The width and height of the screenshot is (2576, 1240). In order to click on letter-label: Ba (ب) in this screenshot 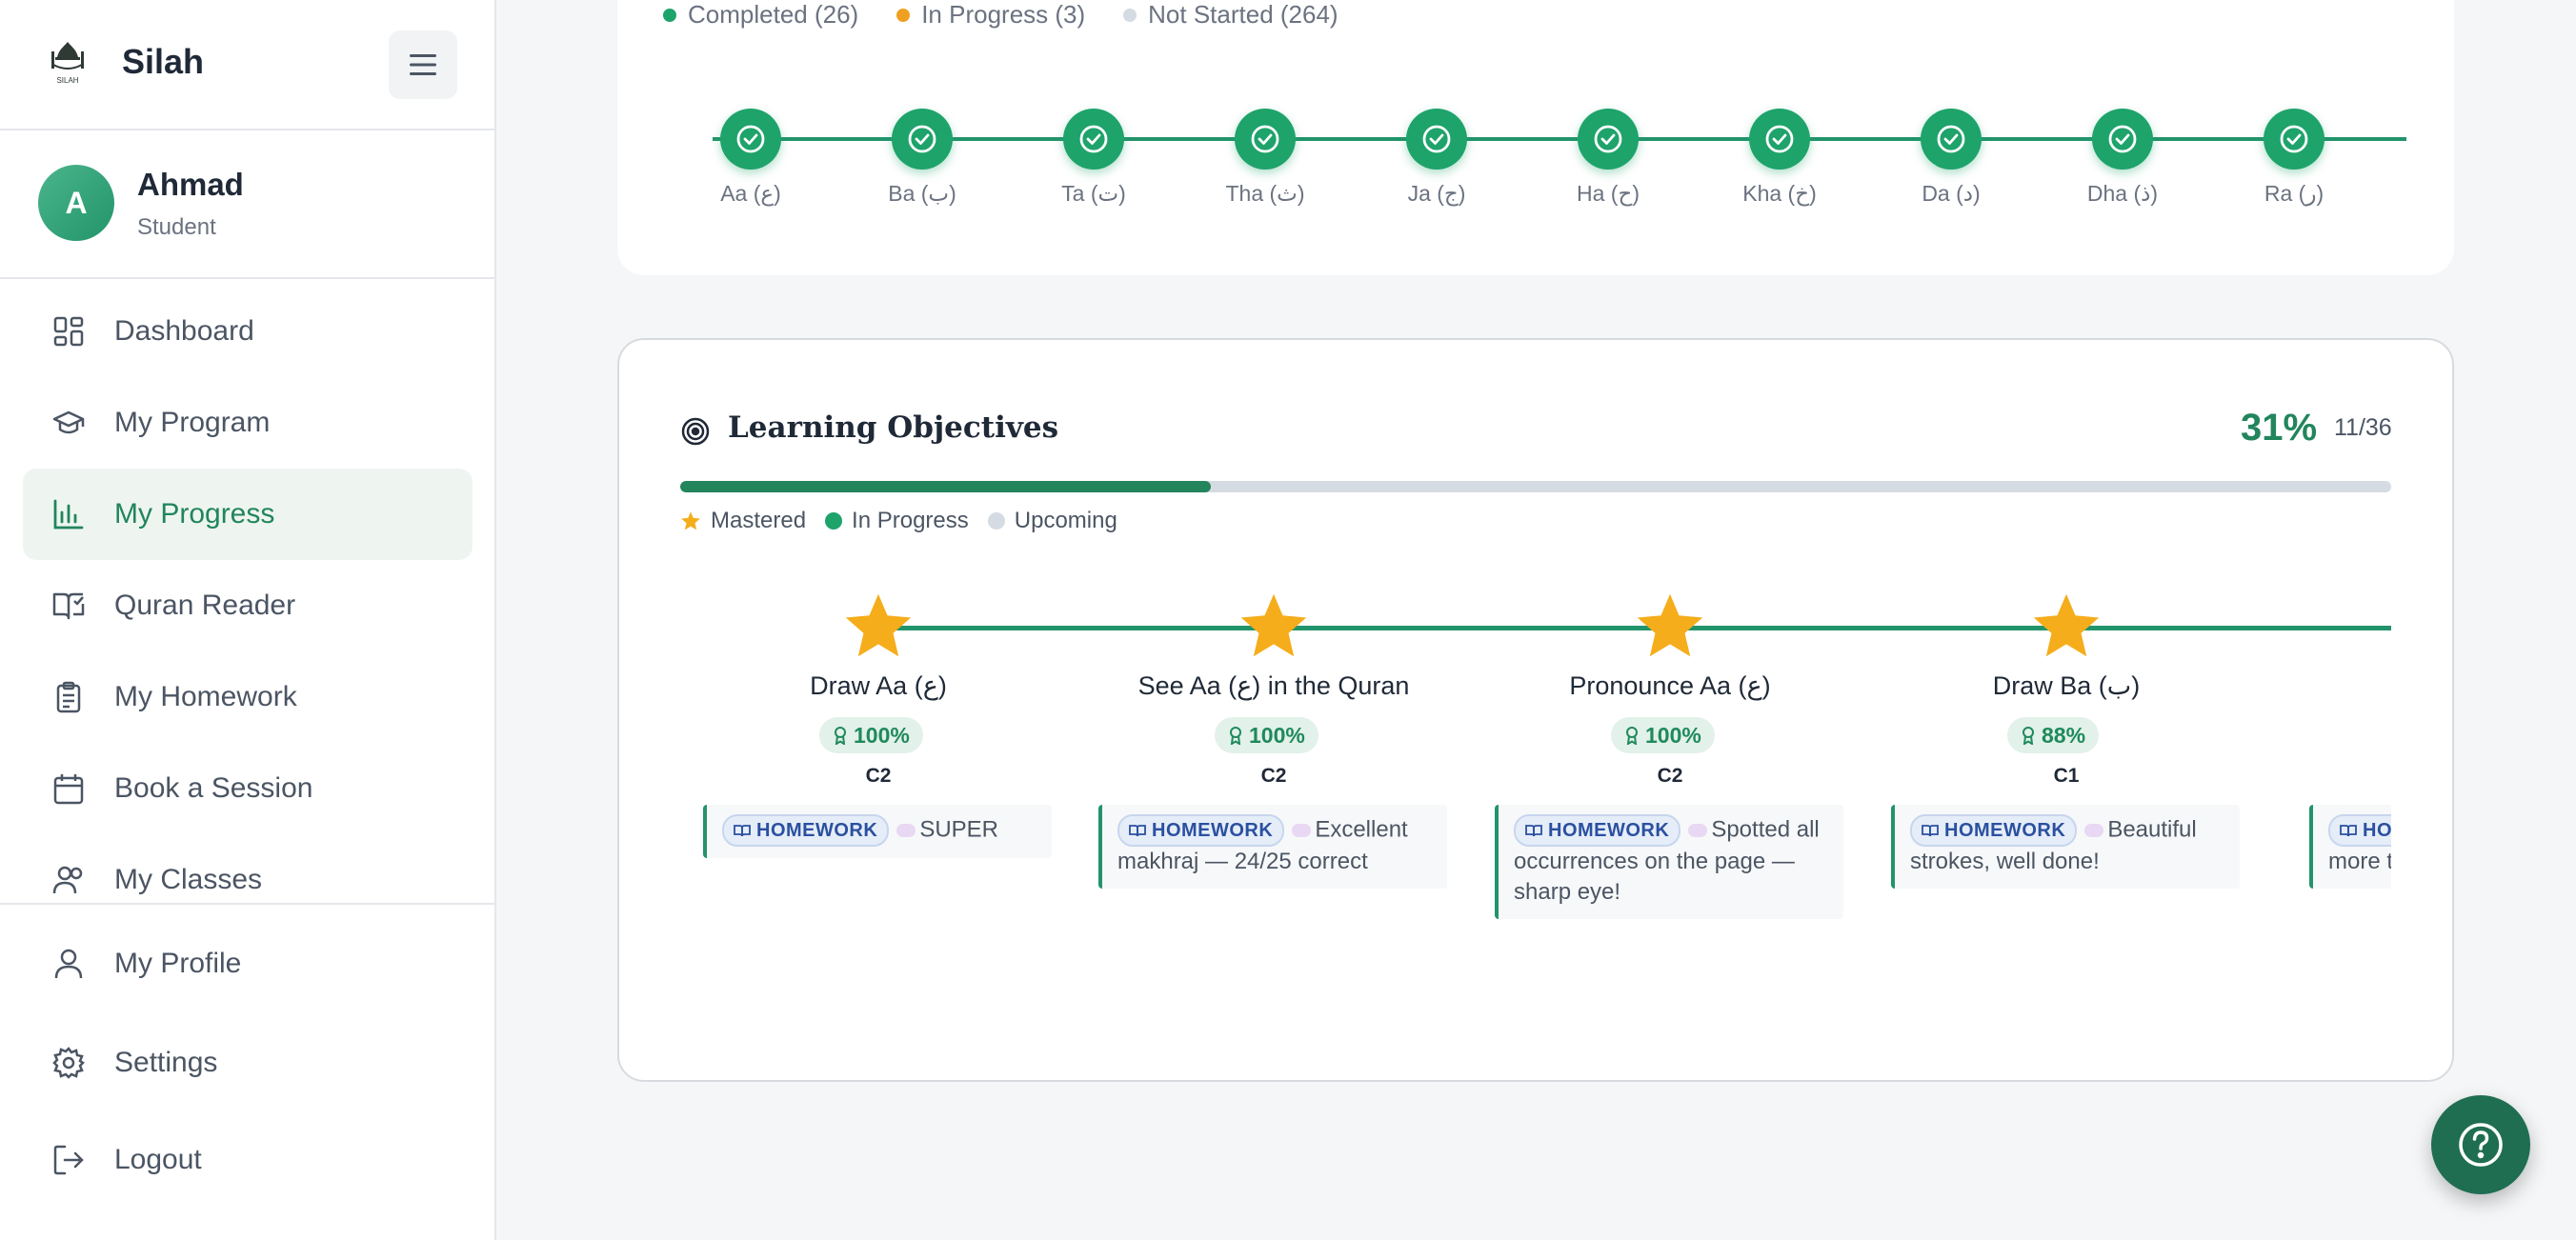, I will do `click(922, 193)`.